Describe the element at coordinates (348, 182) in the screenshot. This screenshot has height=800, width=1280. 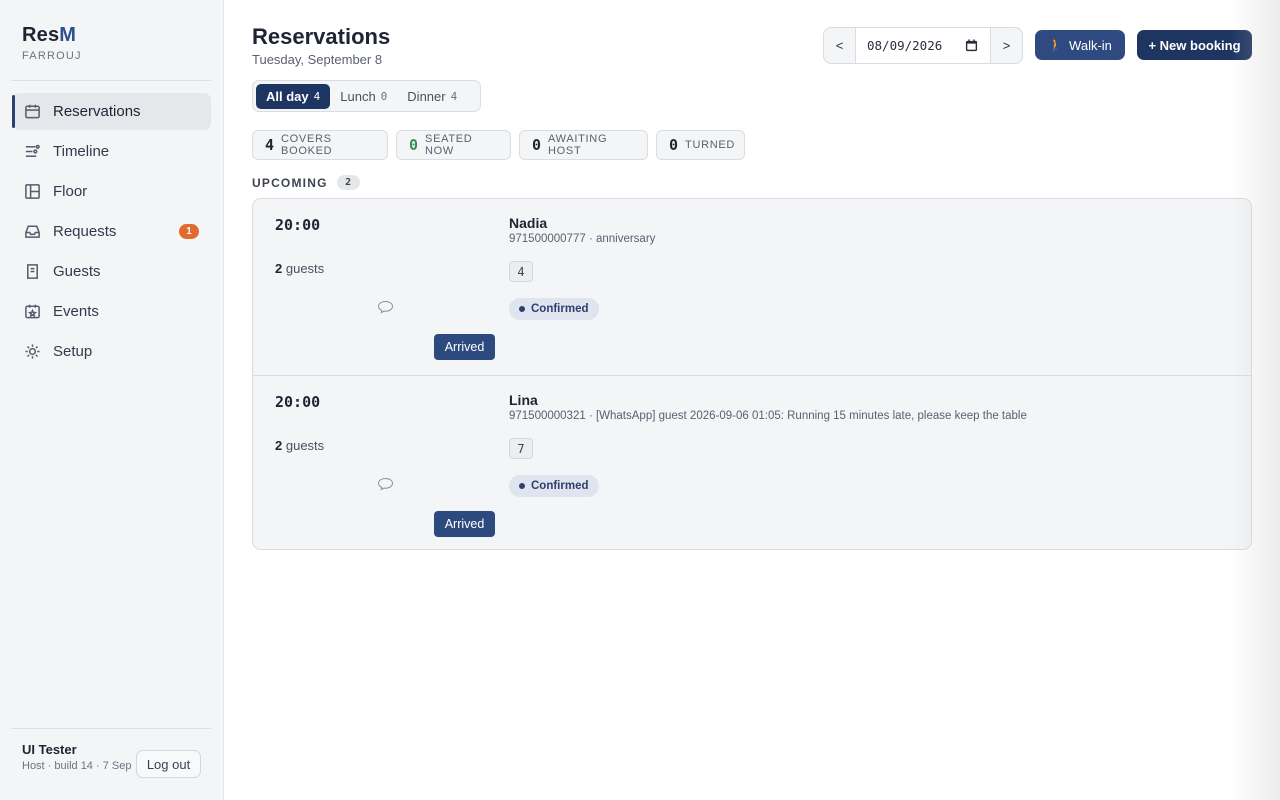
I see `upcoming-count-badge: 2` at that location.